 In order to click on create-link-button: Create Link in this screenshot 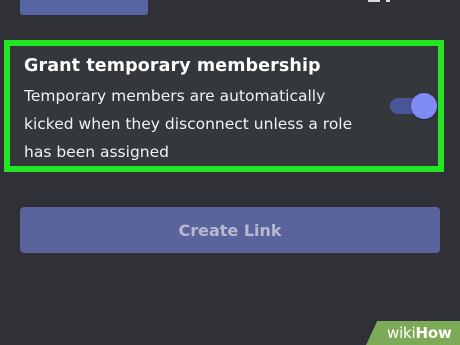, I will do `click(230, 230)`.